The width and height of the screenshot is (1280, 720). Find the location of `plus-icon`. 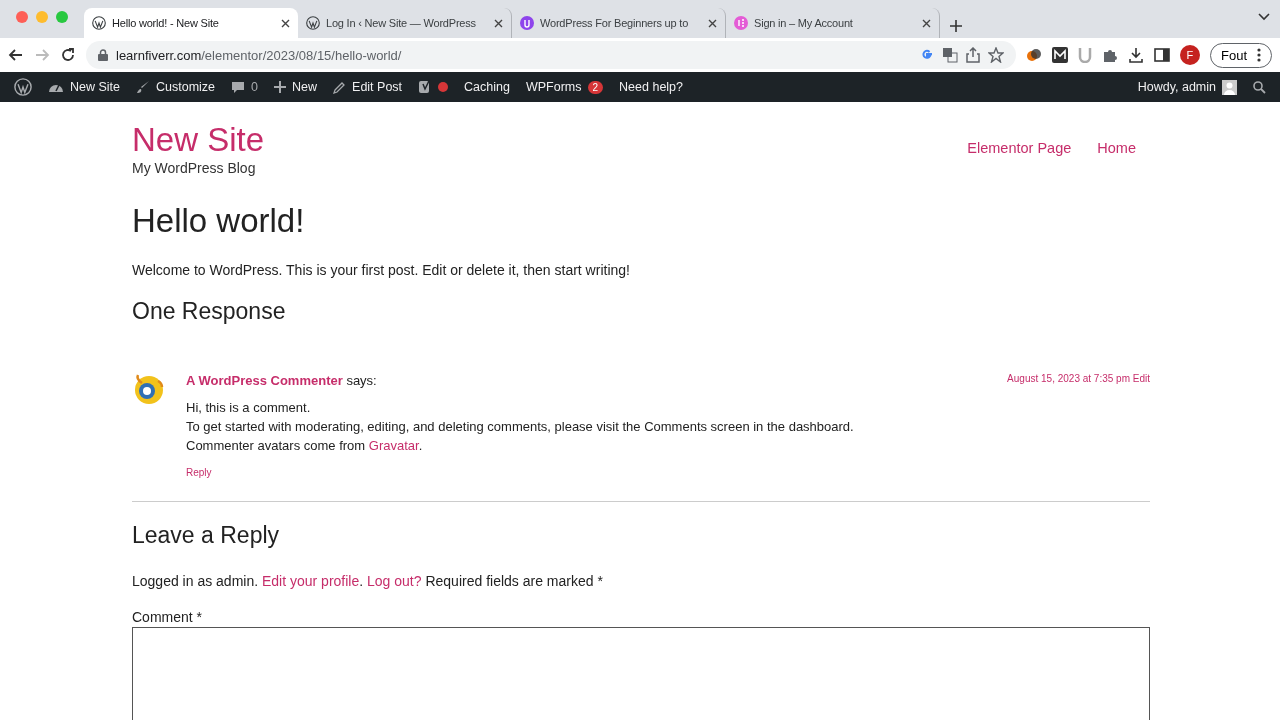

plus-icon is located at coordinates (280, 87).